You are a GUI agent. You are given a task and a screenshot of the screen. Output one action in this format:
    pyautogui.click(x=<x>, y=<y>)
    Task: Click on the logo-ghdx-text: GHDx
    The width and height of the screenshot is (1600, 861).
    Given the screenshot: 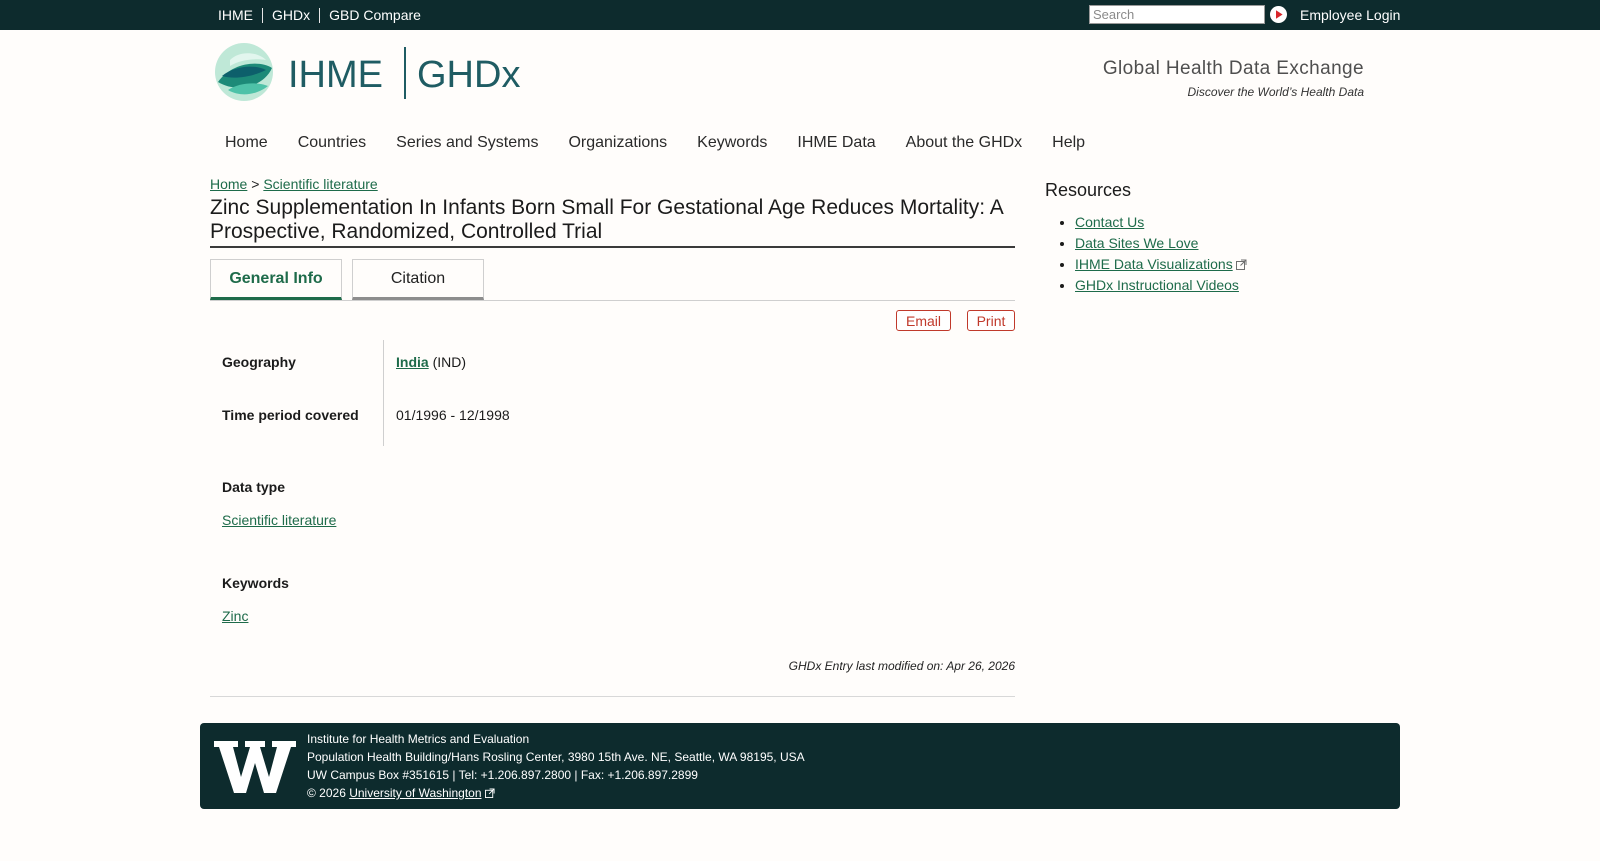 What is the action you would take?
    pyautogui.click(x=468, y=75)
    